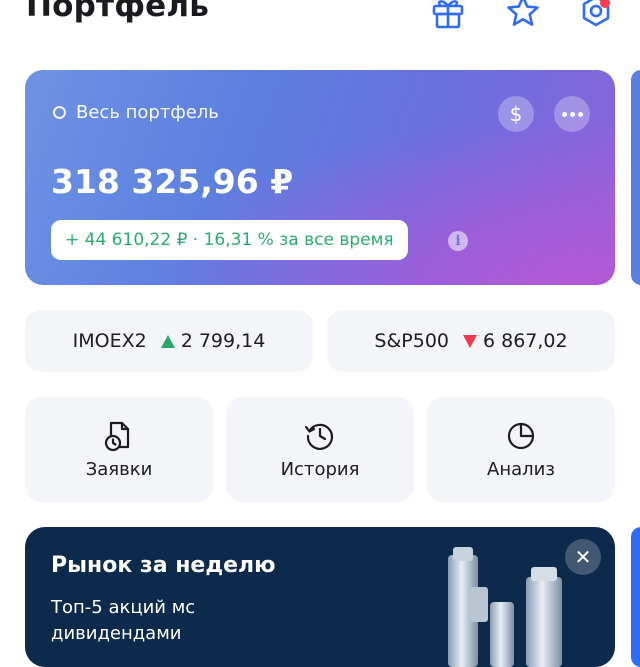 The height and width of the screenshot is (667, 640). I want to click on analysis-label: Анализ, so click(521, 469).